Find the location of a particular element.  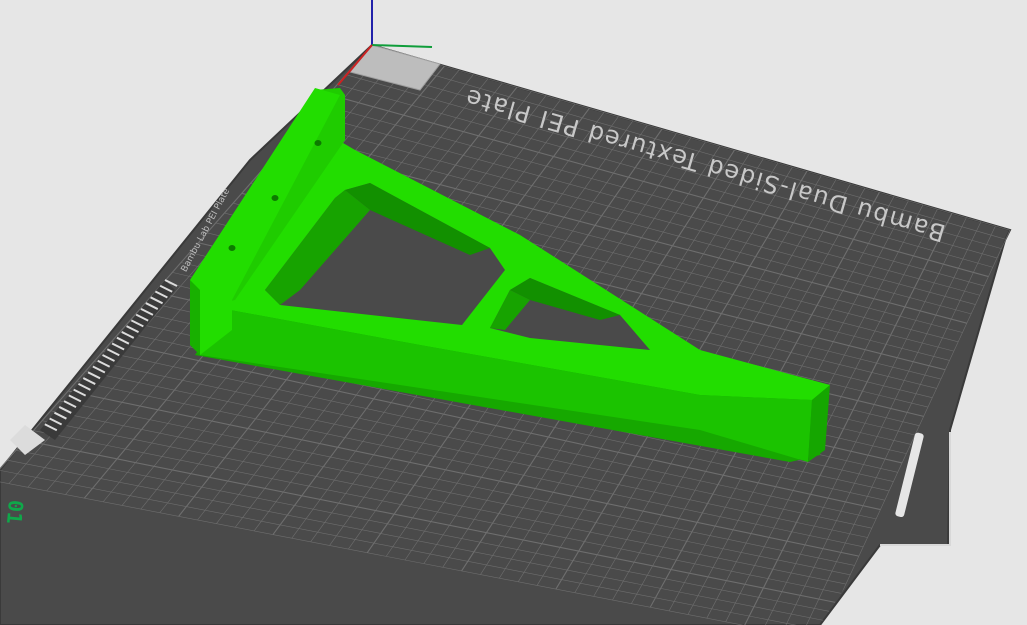

plate-number-label: 01 is located at coordinates (15, 512).